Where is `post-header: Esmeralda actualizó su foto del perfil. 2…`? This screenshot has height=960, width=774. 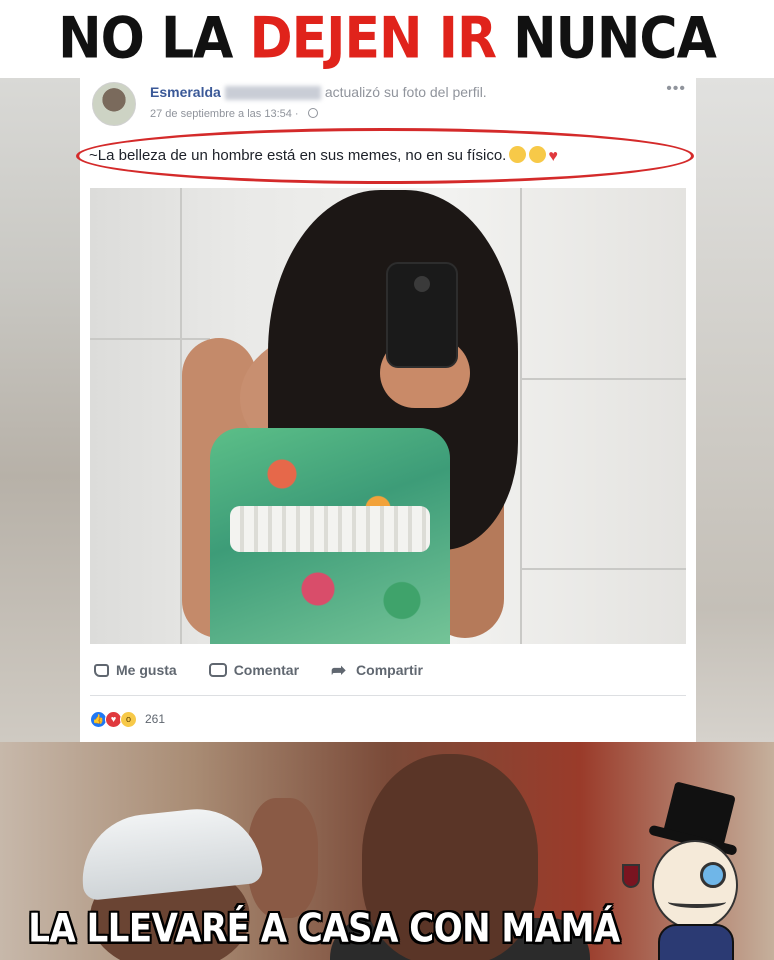 post-header: Esmeralda actualizó su foto del perfil. 2… is located at coordinates (388, 104).